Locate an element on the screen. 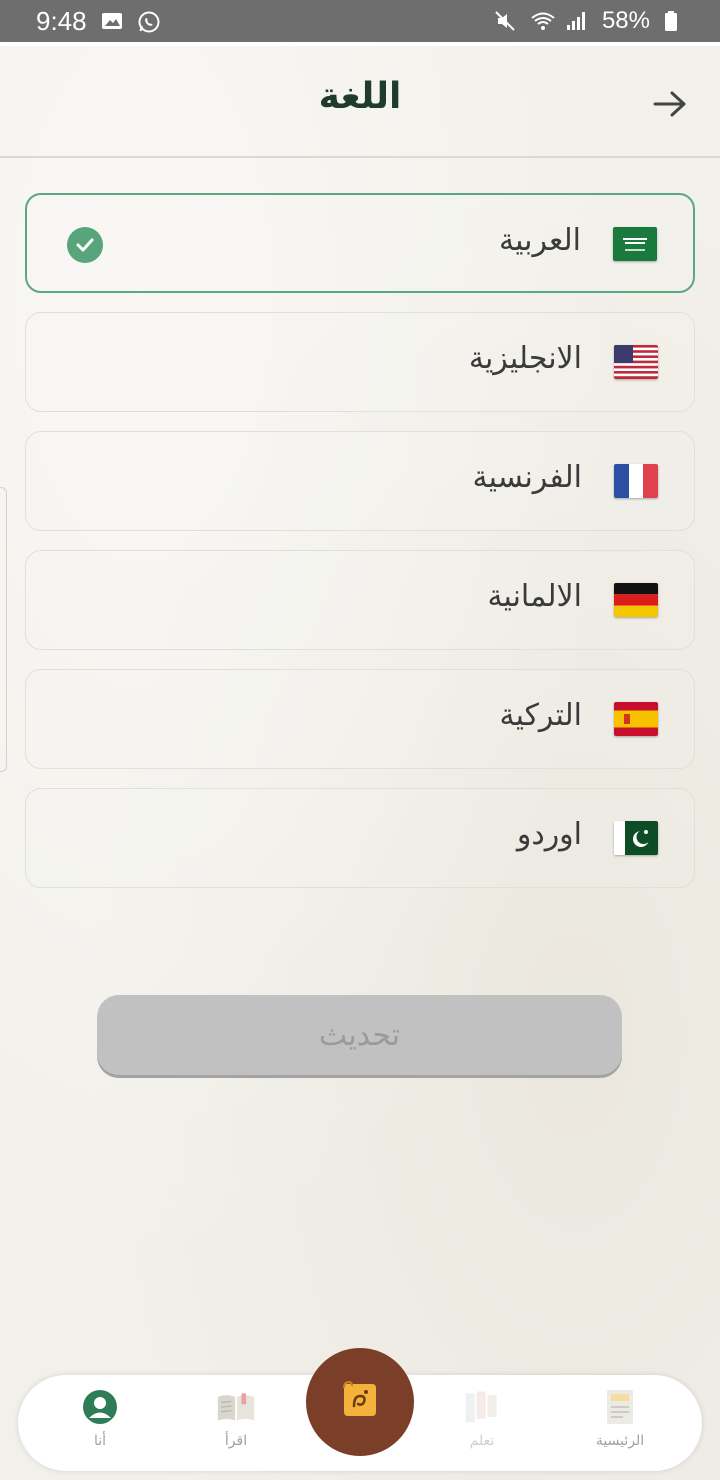 This screenshot has height=1480, width=720. language-item-arabic: العربية is located at coordinates (360, 243).